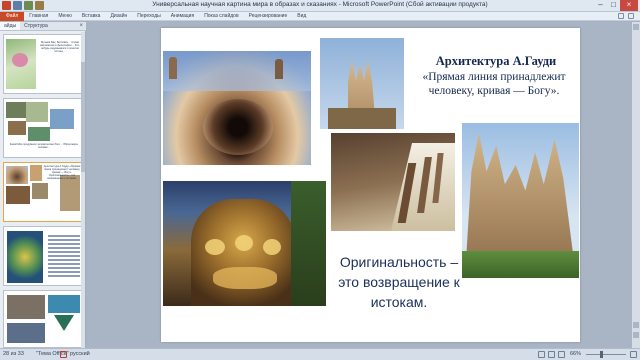 This screenshot has height=360, width=640. What do you see at coordinates (36, 26) in the screenshot?
I see `tab-outline: Структура` at bounding box center [36, 26].